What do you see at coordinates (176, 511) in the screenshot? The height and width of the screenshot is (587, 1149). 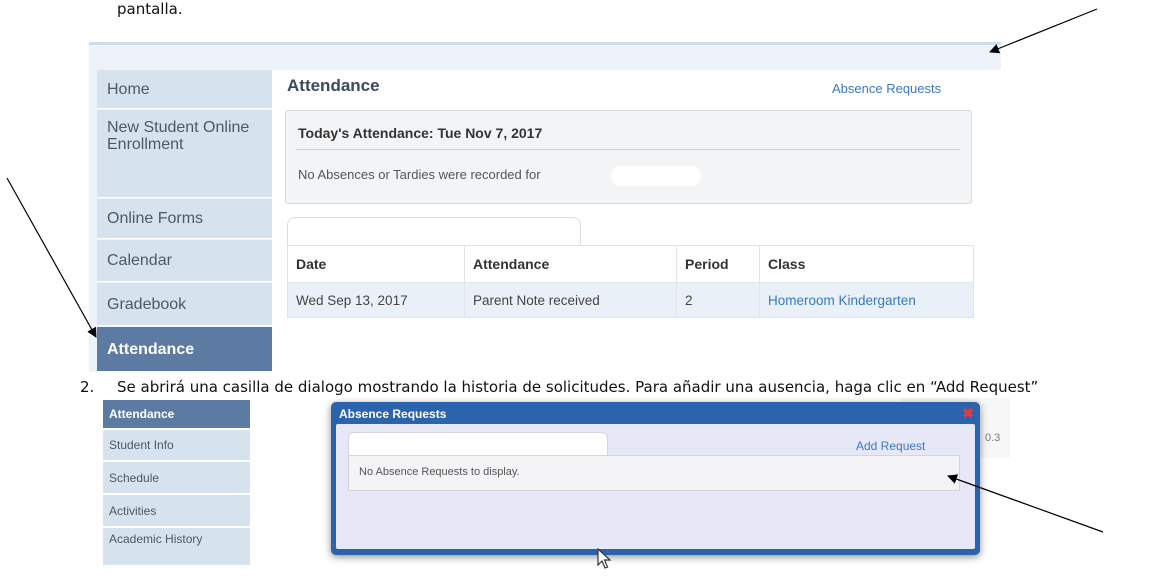 I see `sidebar-item-activities: Activities` at bounding box center [176, 511].